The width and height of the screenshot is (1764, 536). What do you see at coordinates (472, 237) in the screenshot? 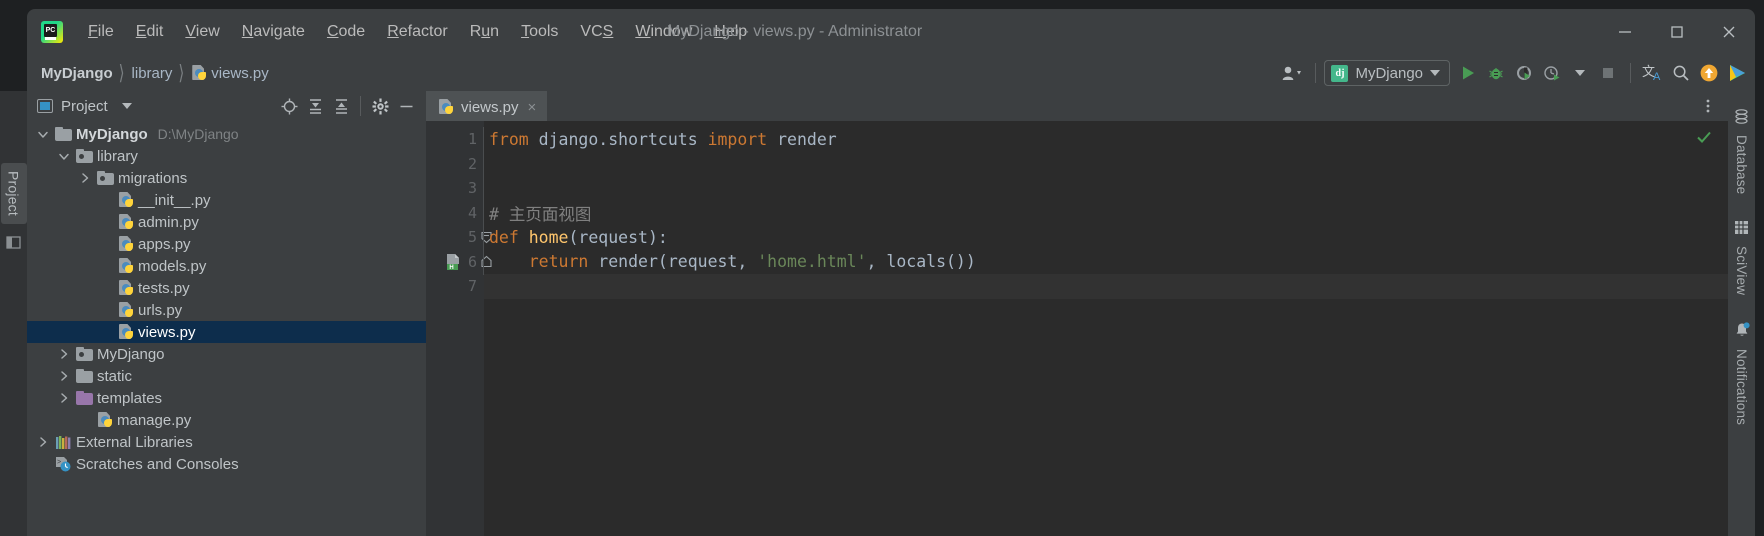
I see `line-number: 5` at bounding box center [472, 237].